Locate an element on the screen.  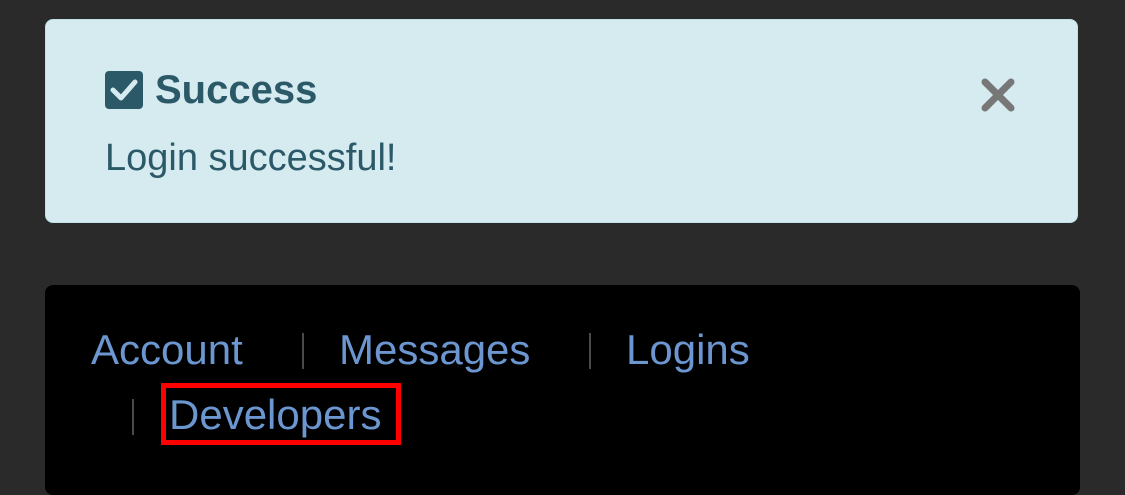
alert-title: Success is located at coordinates (236, 90).